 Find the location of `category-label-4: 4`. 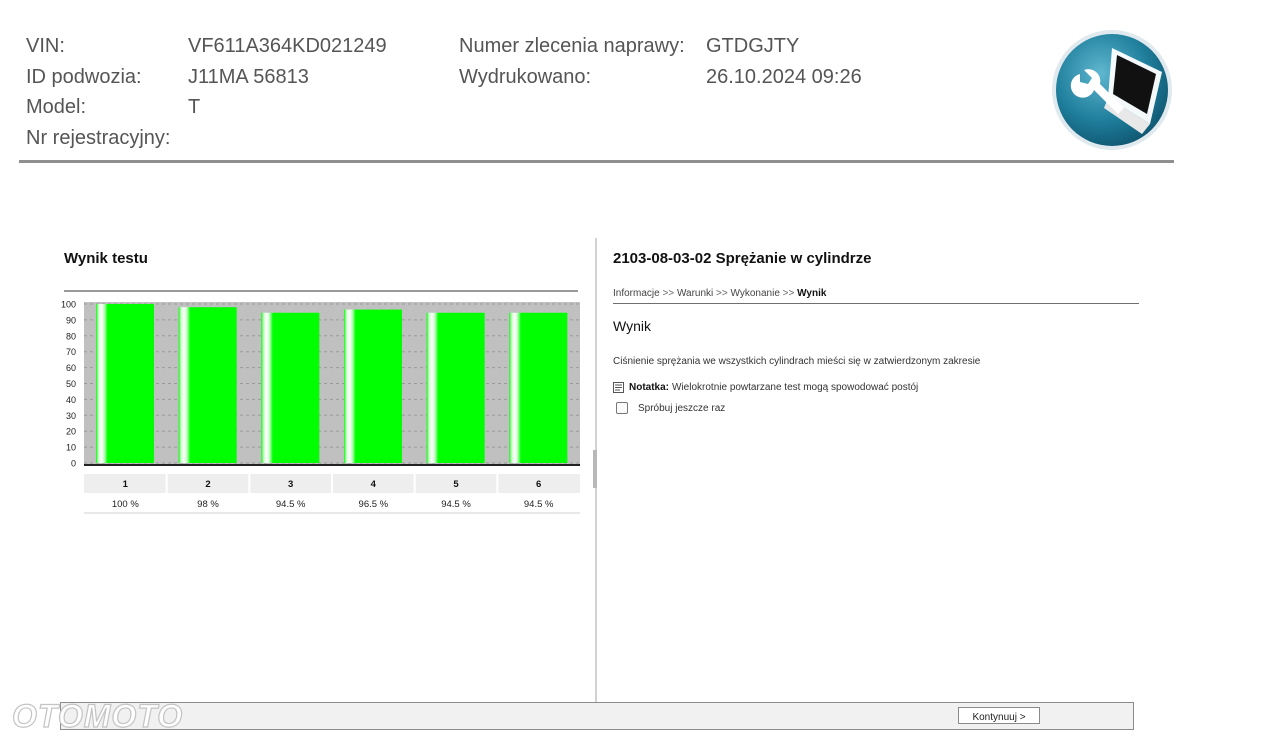

category-label-4: 4 is located at coordinates (374, 484).